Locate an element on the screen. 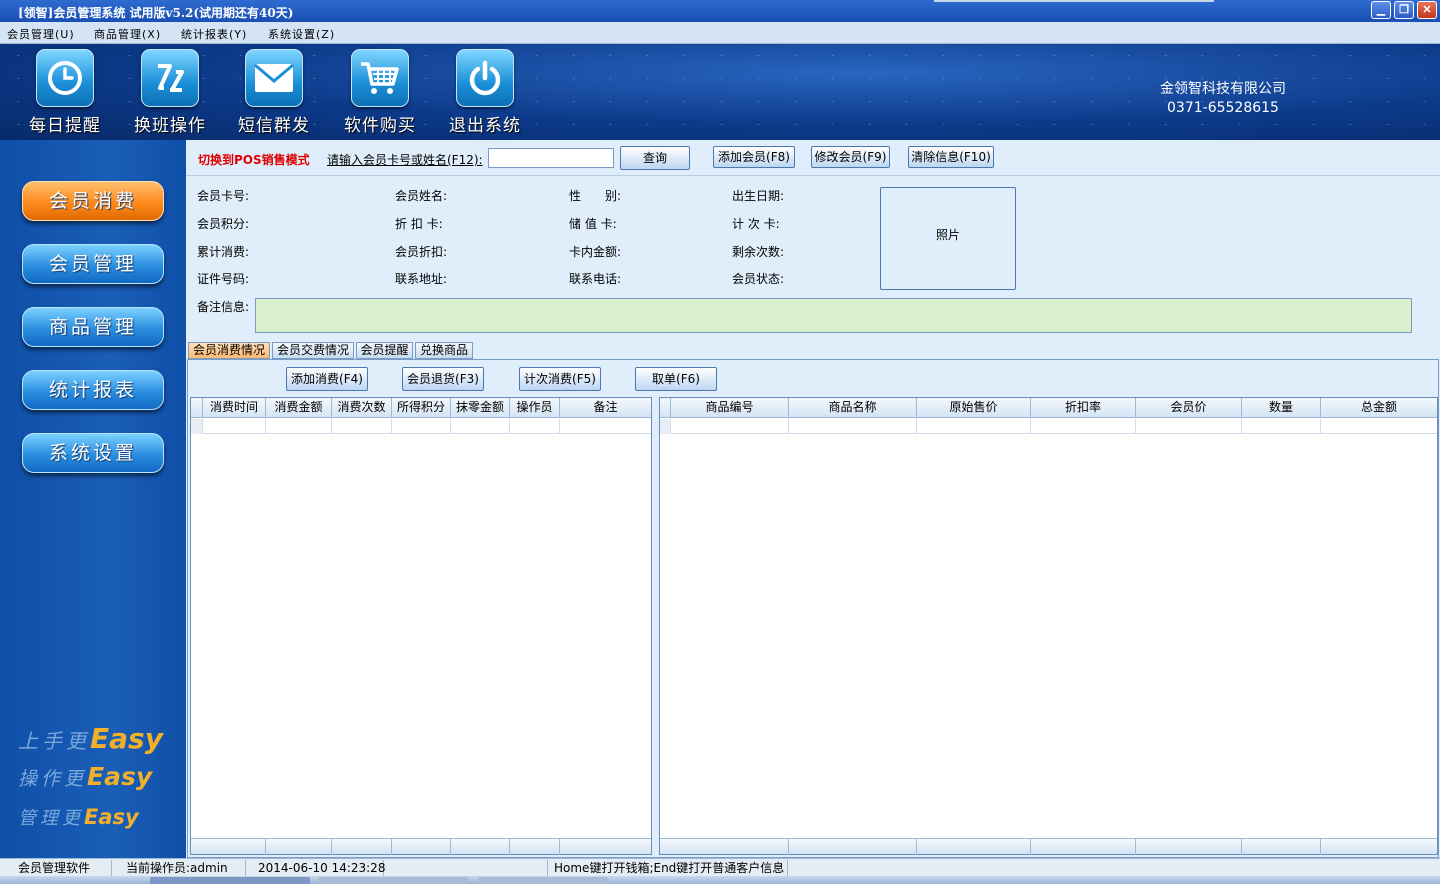 The width and height of the screenshot is (1440, 884). column-header: 消费时间 is located at coordinates (234, 408).